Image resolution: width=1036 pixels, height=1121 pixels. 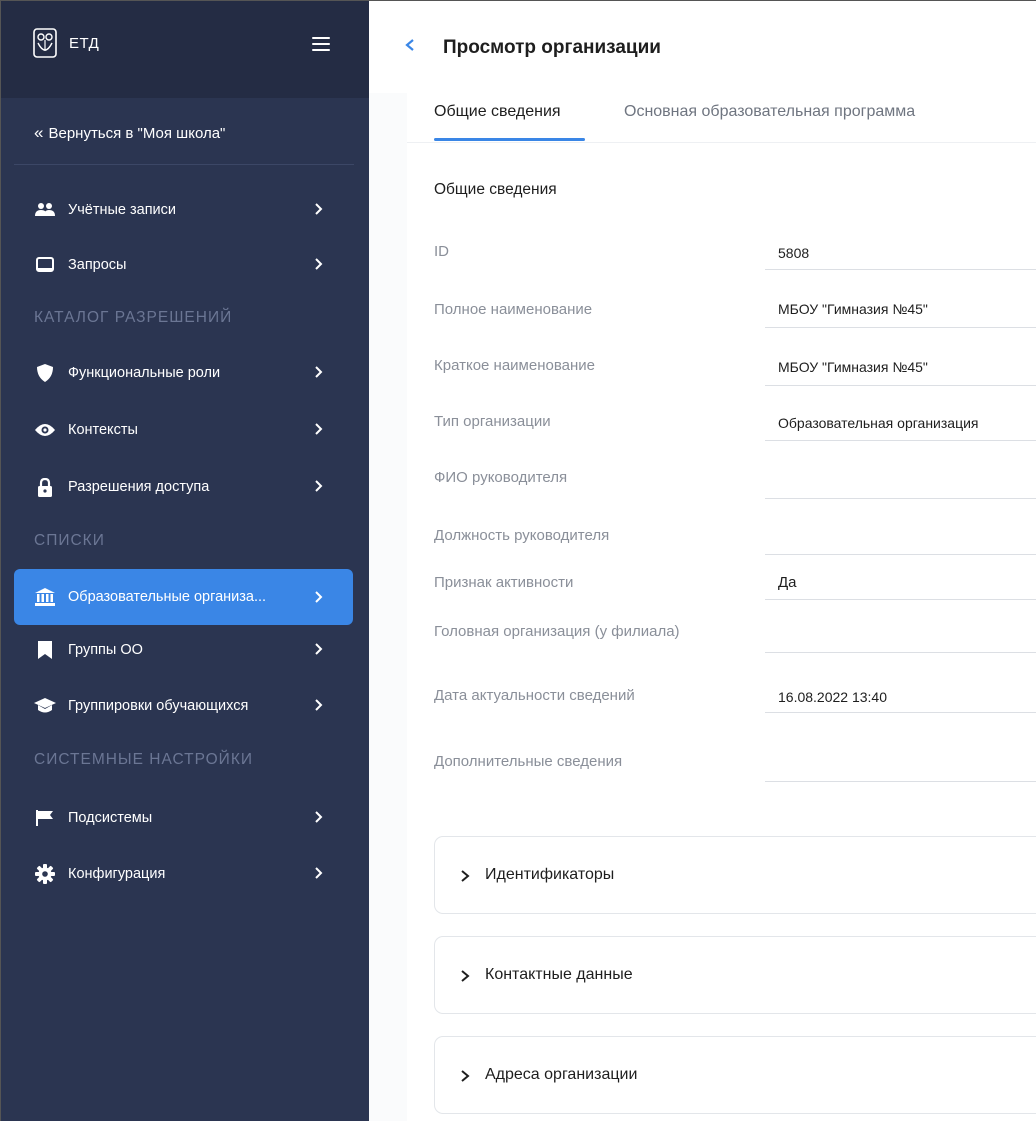 What do you see at coordinates (183, 487) in the screenshot?
I see `sidebar-item-access-permissions: Разрешения доступа` at bounding box center [183, 487].